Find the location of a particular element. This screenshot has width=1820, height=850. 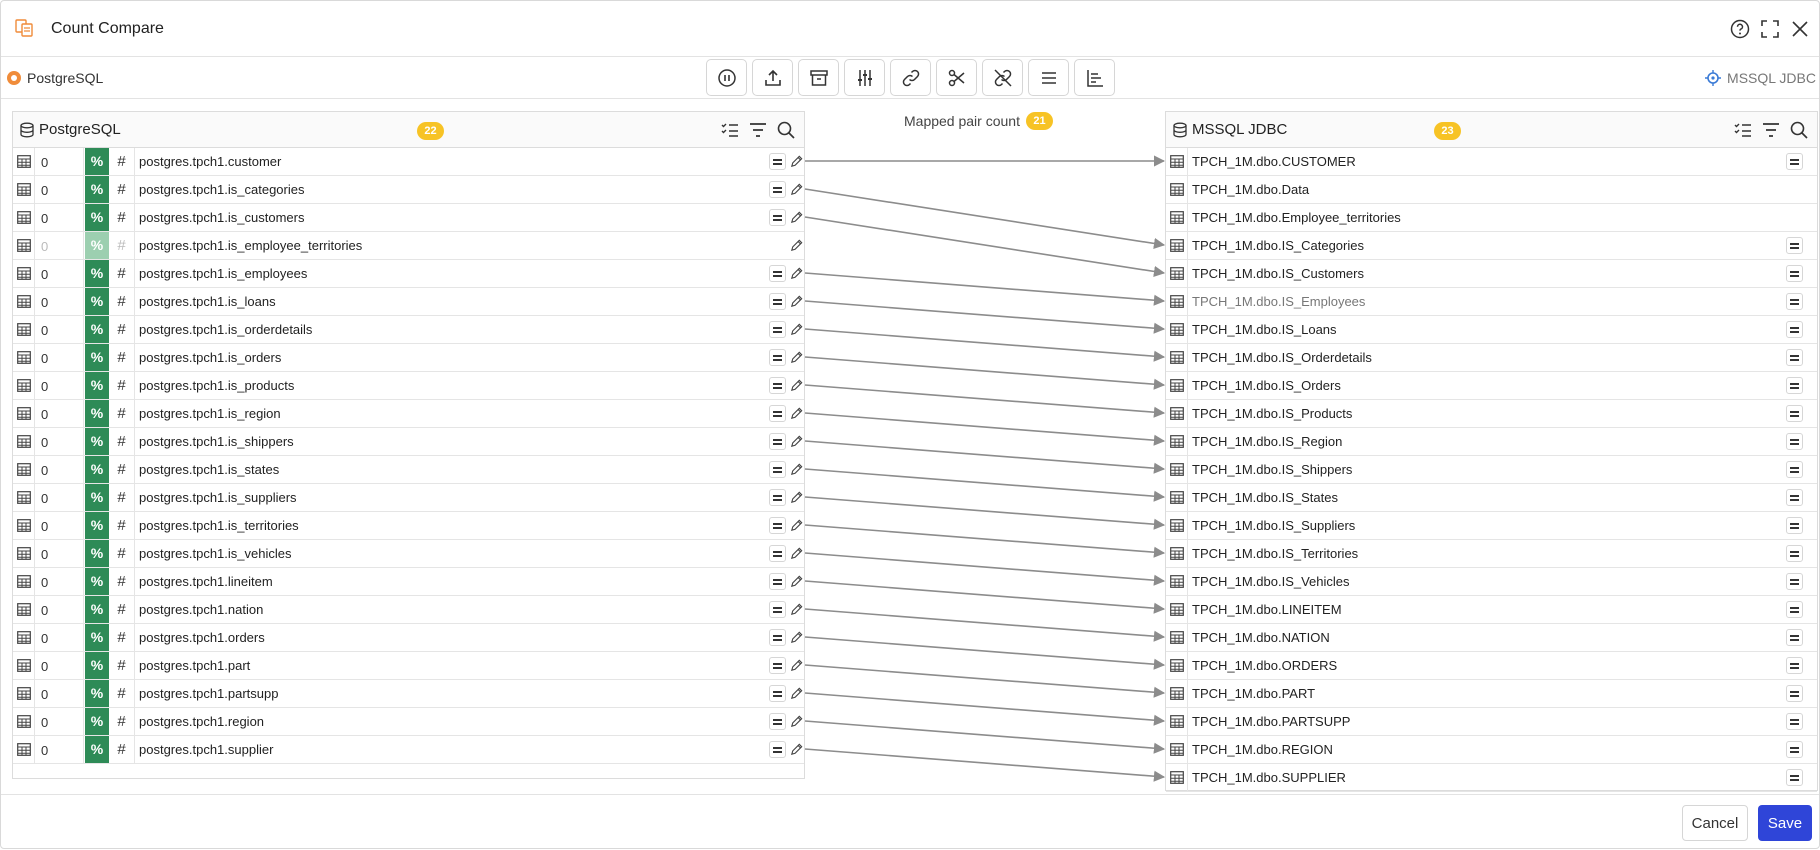

table-row: 0% # postgres.tpch1.is_shippers is located at coordinates (408, 442).